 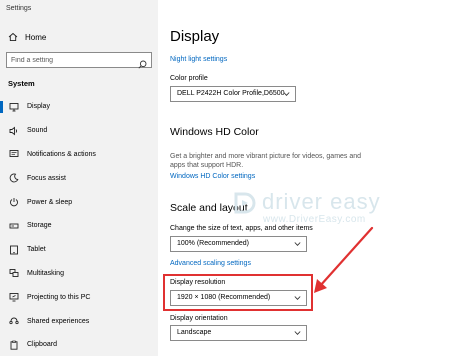 What do you see at coordinates (13, 37) in the screenshot?
I see `home-icon` at bounding box center [13, 37].